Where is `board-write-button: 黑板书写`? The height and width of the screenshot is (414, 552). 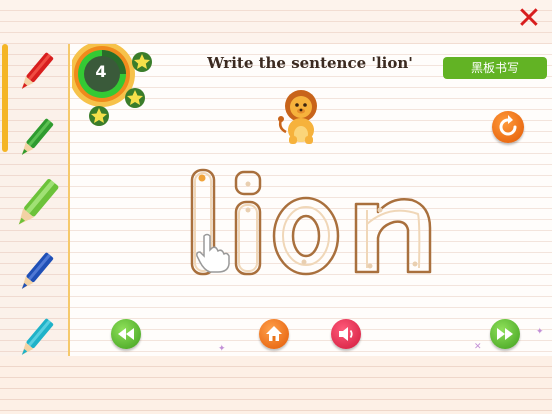 board-write-button: 黑板书写 is located at coordinates (495, 68).